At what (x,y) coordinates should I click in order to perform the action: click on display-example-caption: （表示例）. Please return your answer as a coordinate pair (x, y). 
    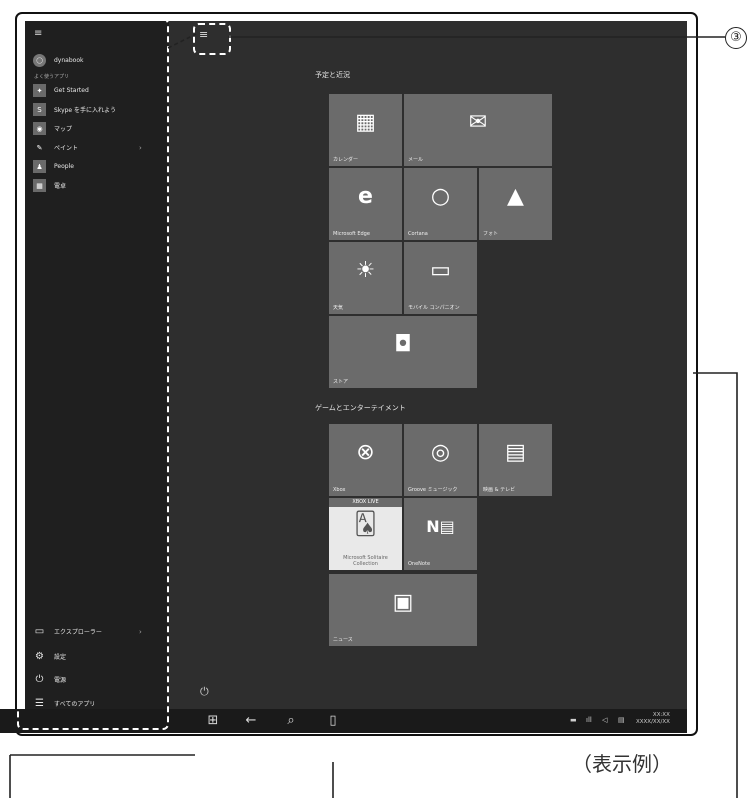
    Looking at the image, I should click on (622, 764).